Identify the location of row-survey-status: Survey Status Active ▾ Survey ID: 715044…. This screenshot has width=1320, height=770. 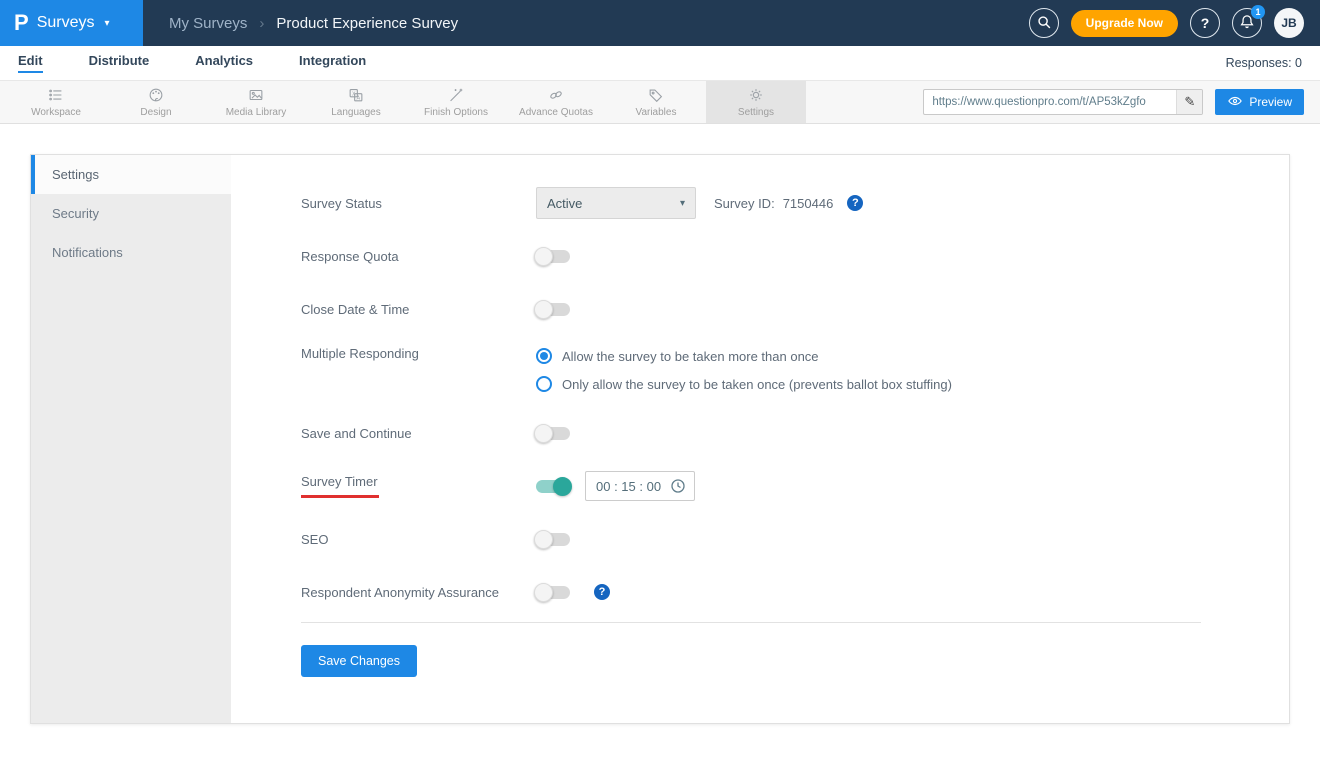
(795, 203).